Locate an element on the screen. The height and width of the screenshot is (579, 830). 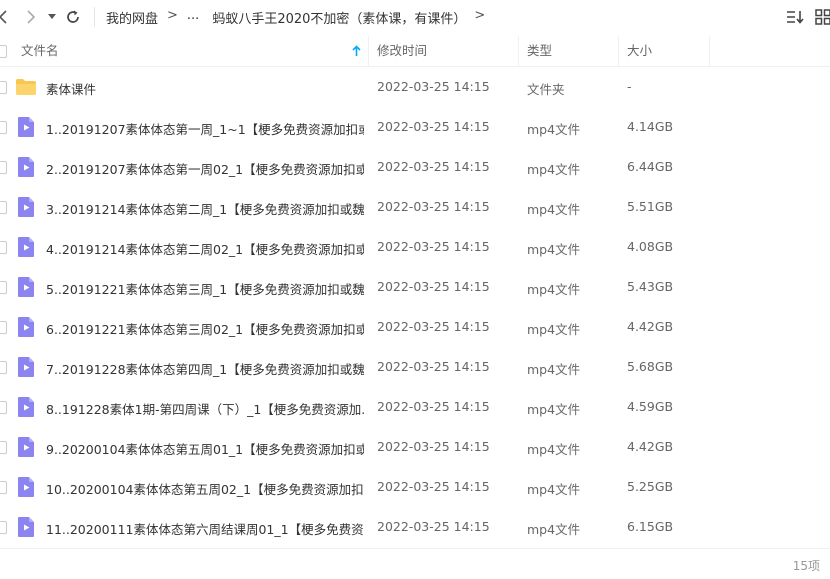
back-button is located at coordinates (5, 17).